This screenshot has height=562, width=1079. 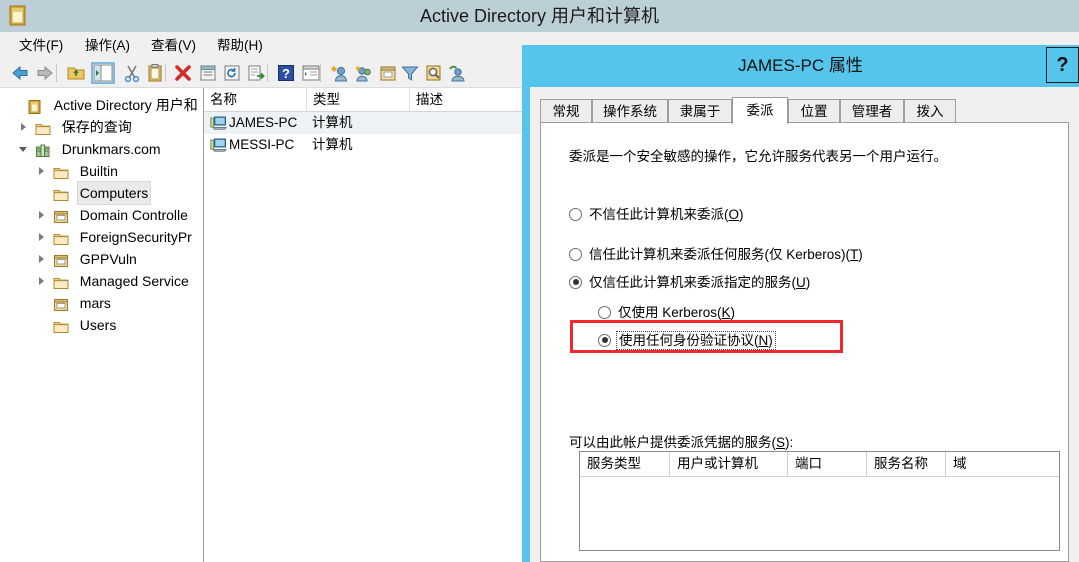 I want to click on delete-icon, so click(x=183, y=73).